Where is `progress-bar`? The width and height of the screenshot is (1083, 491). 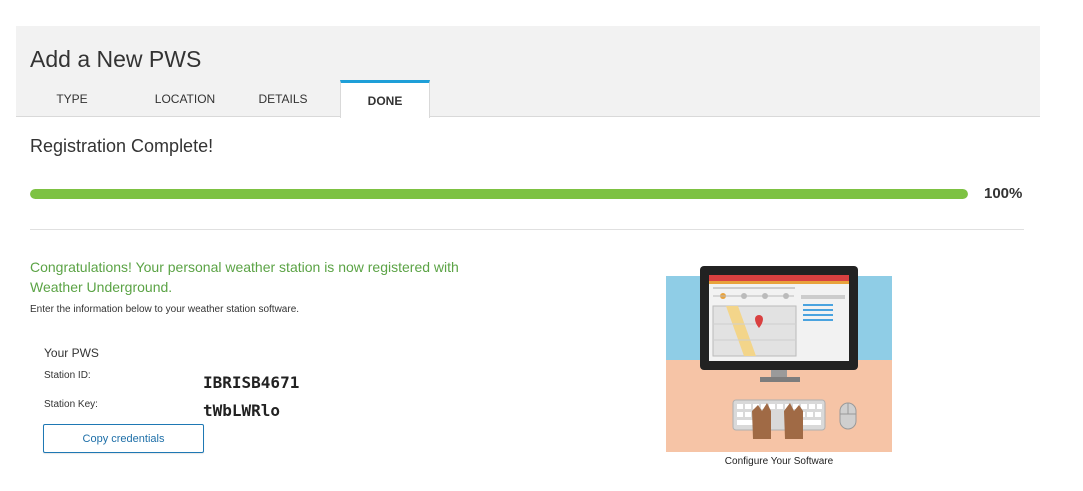
progress-bar is located at coordinates (499, 194).